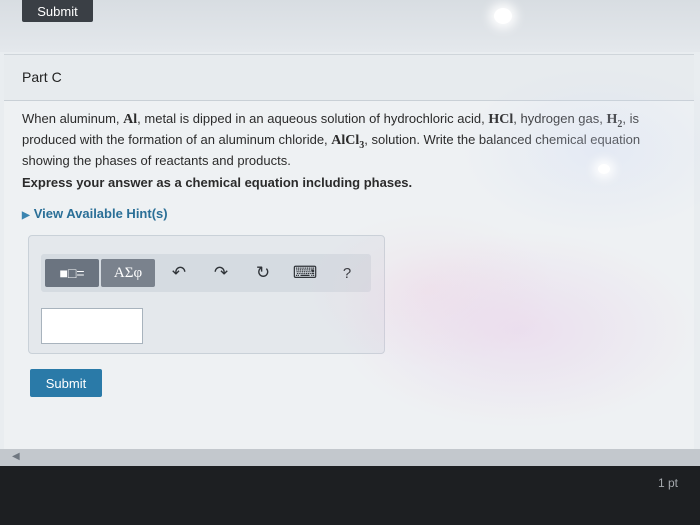 Image resolution: width=700 pixels, height=525 pixels. What do you see at coordinates (72, 273) in the screenshot?
I see `templates-button: ■□=` at bounding box center [72, 273].